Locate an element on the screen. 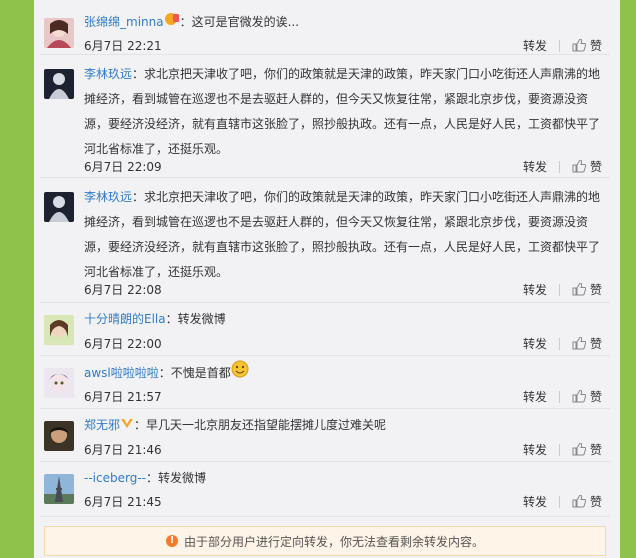  username-link: awsl啦啦啦啦 is located at coordinates (121, 373).